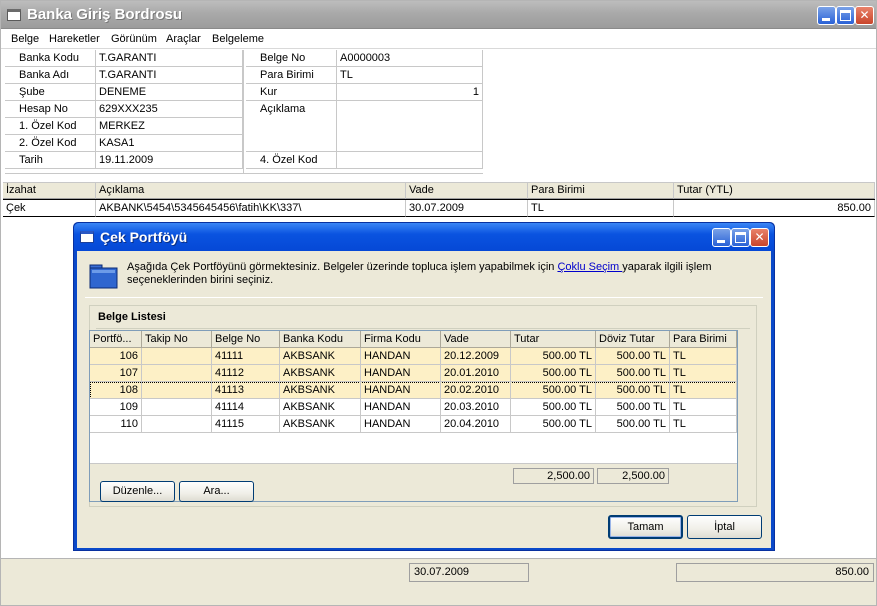  I want to click on cell-portfoy: 107, so click(116, 373).